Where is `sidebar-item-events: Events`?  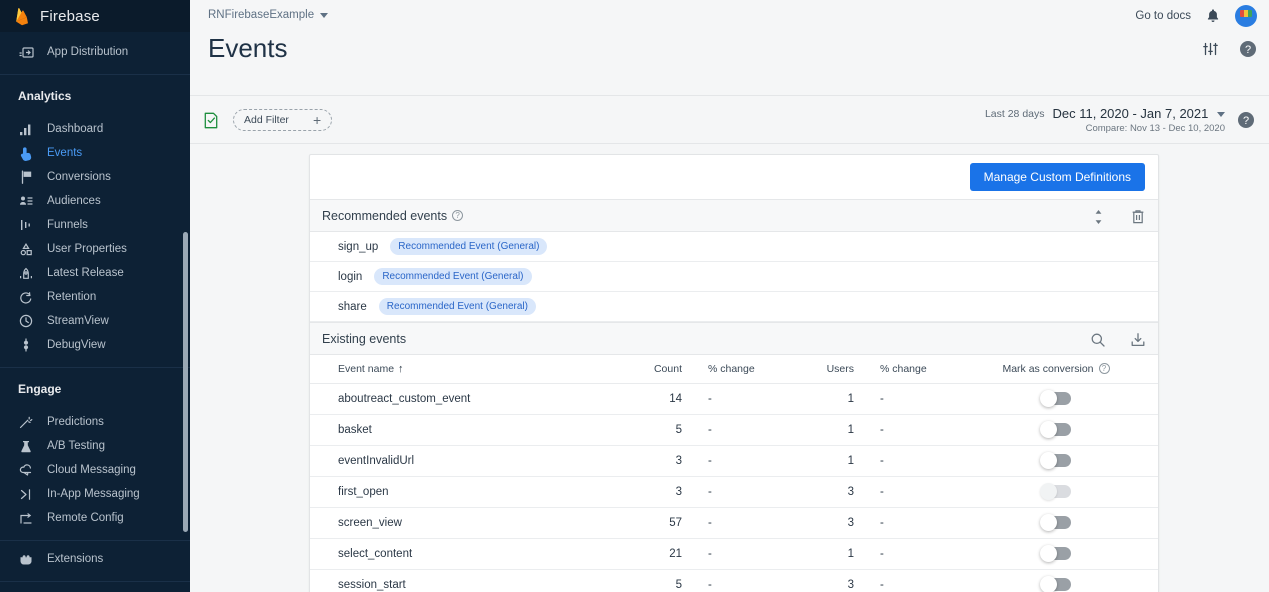 sidebar-item-events: Events is located at coordinates (95, 153).